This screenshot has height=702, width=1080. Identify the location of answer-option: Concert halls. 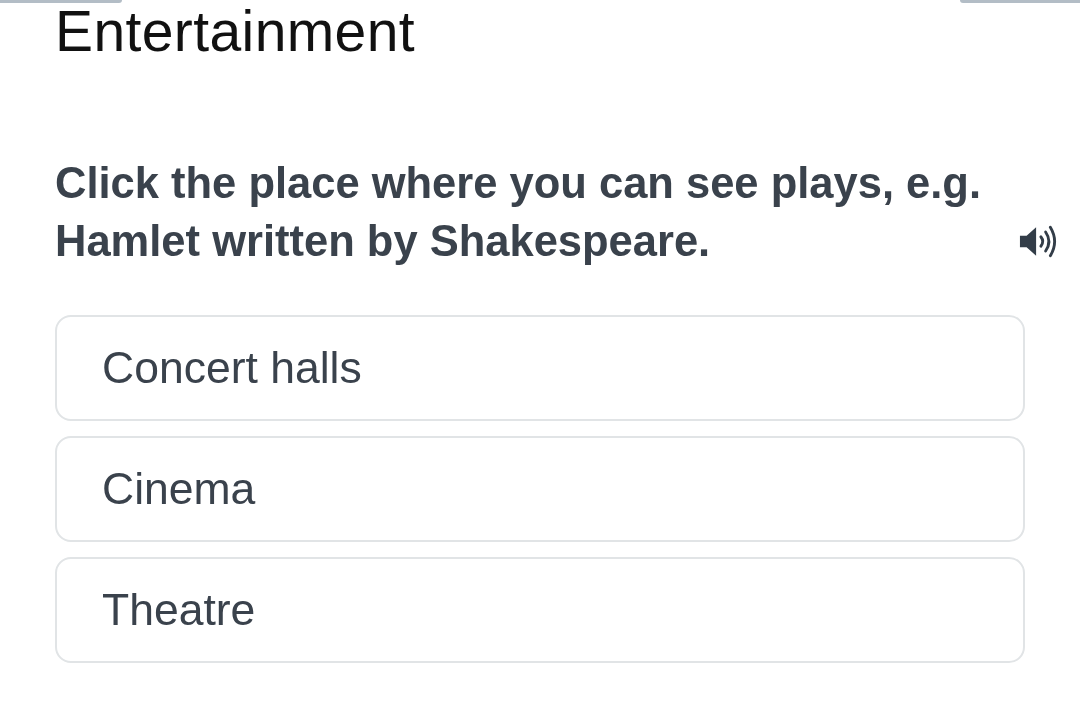
(540, 368).